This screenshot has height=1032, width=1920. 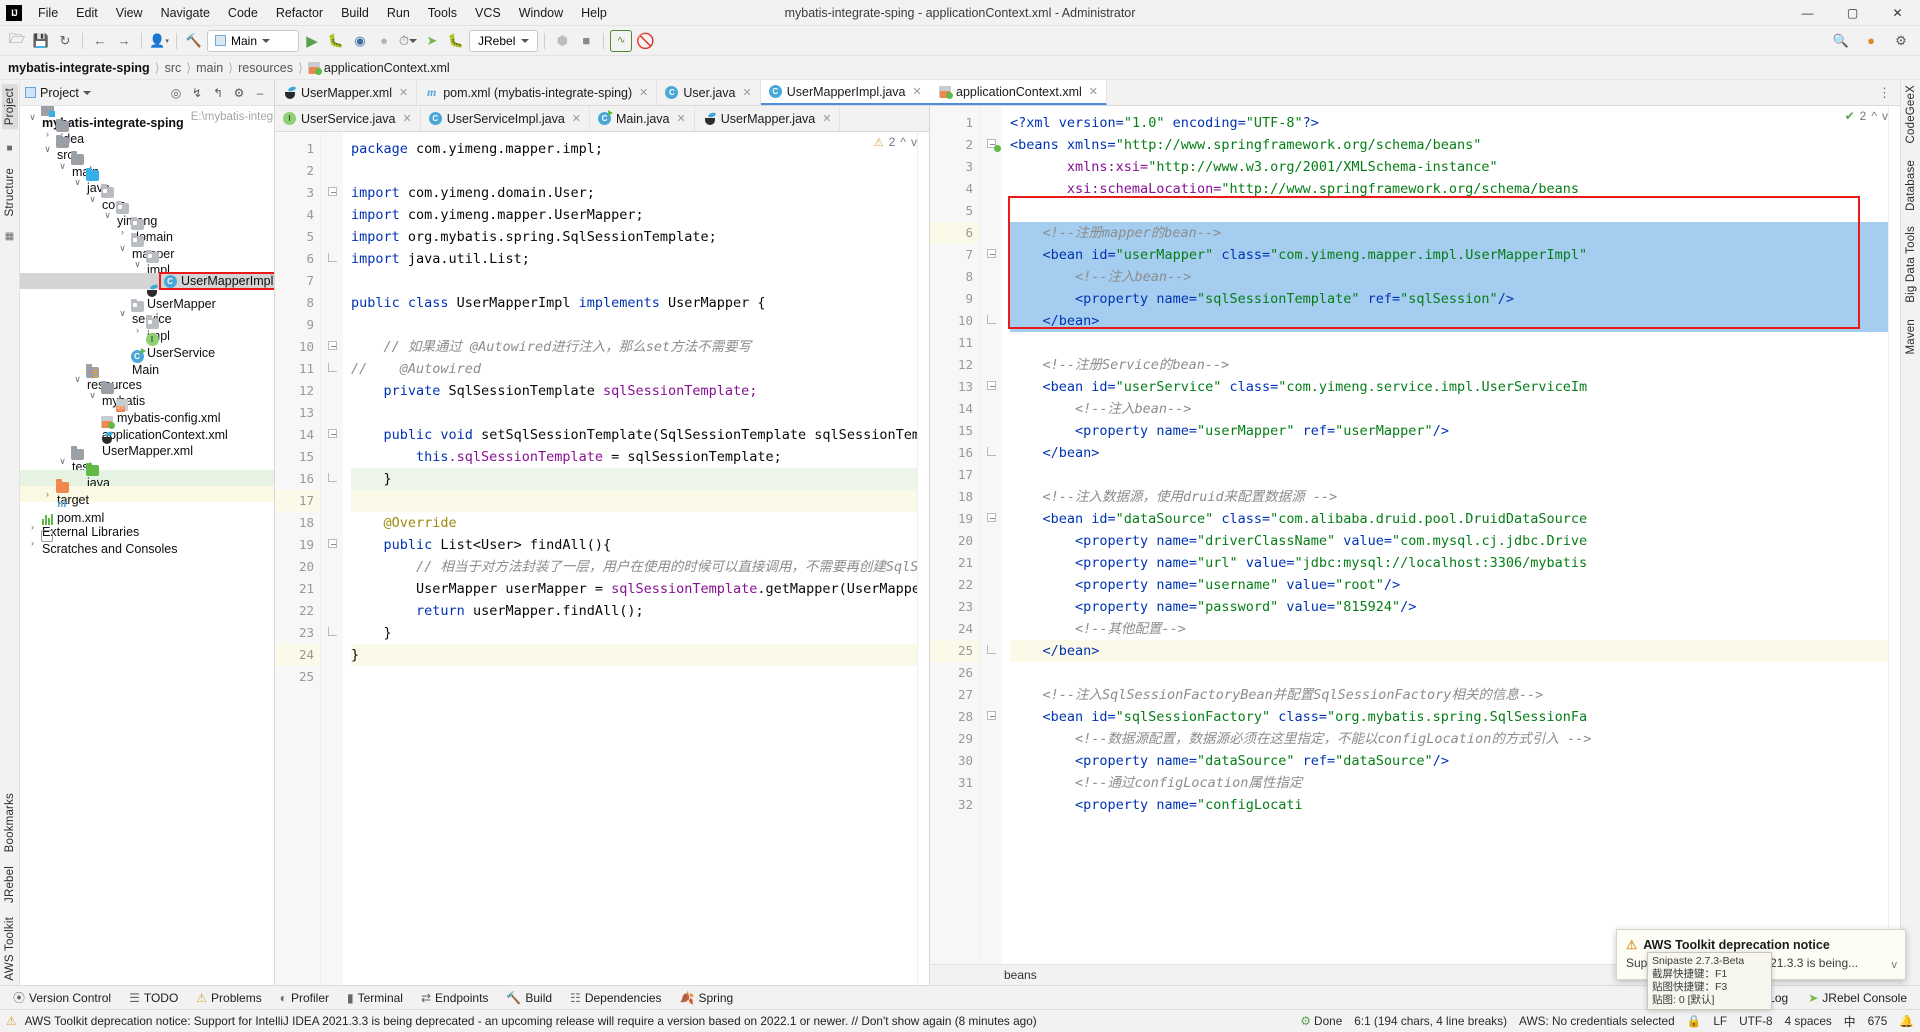 What do you see at coordinates (1852, 13) in the screenshot?
I see `maximize-button: ▢` at bounding box center [1852, 13].